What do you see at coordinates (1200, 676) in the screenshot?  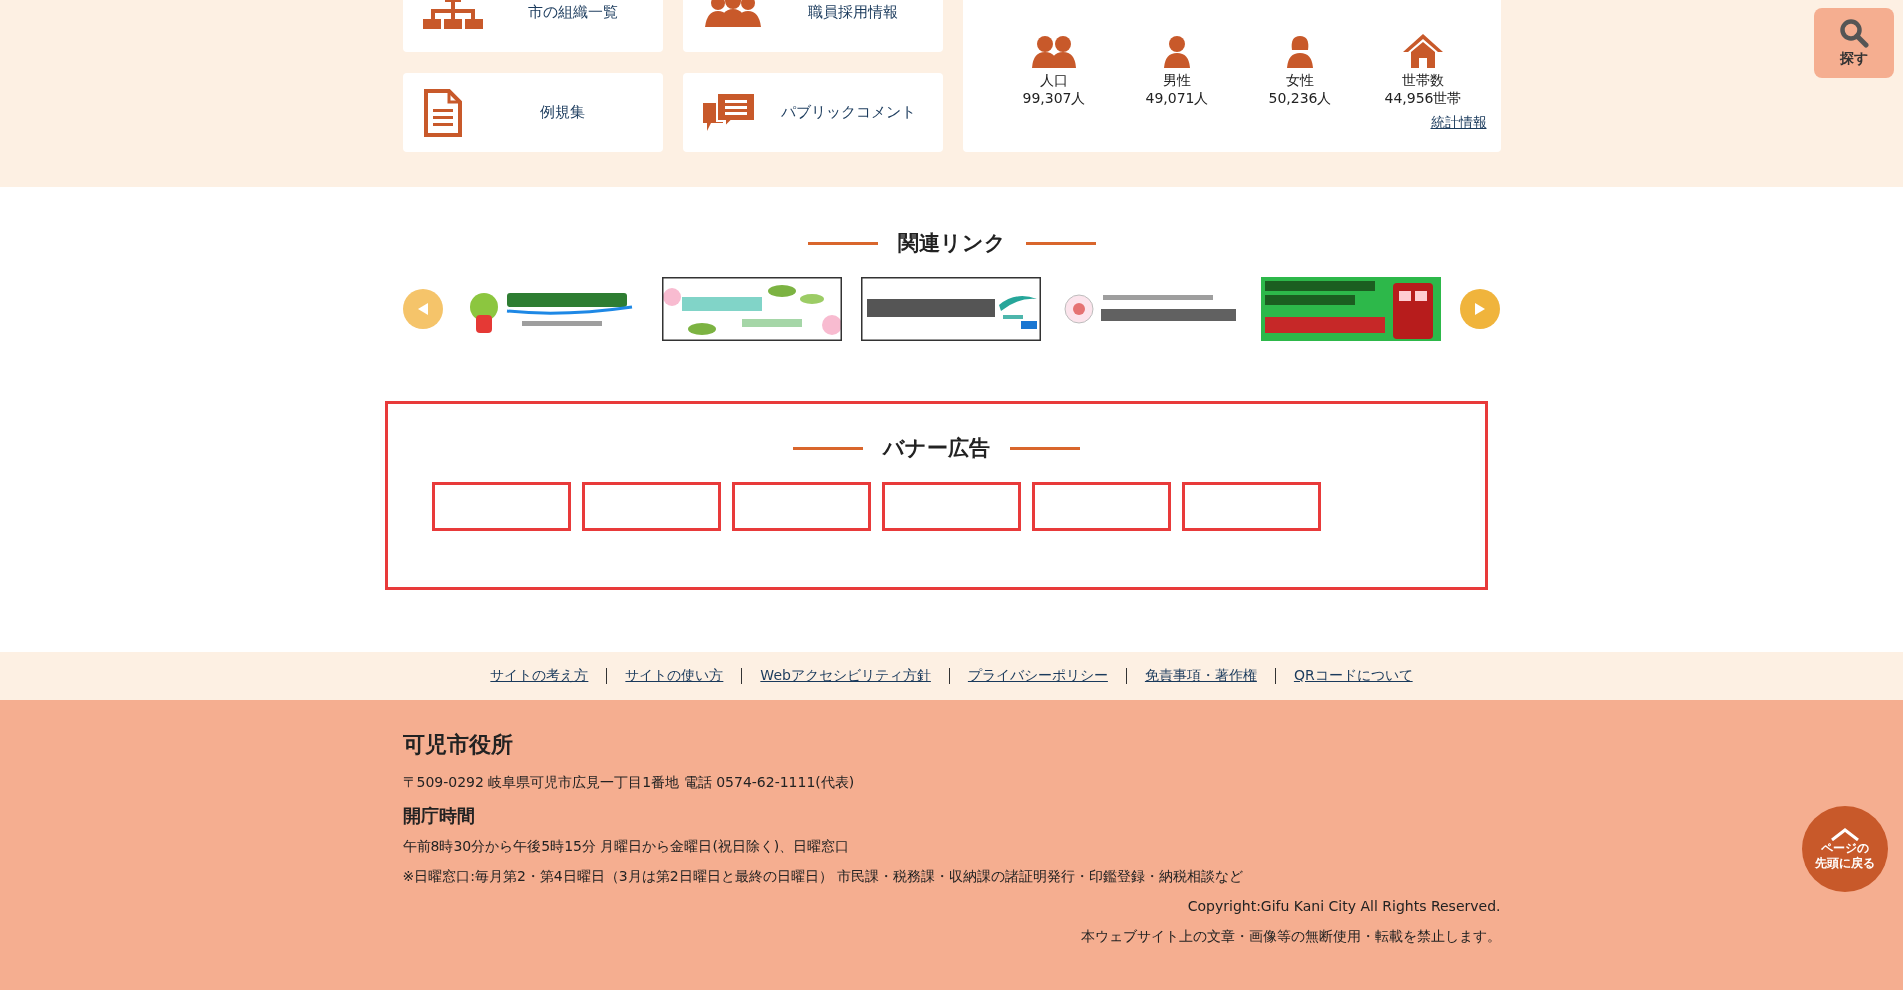 I see `footer-link: 免責事項・著作権` at bounding box center [1200, 676].